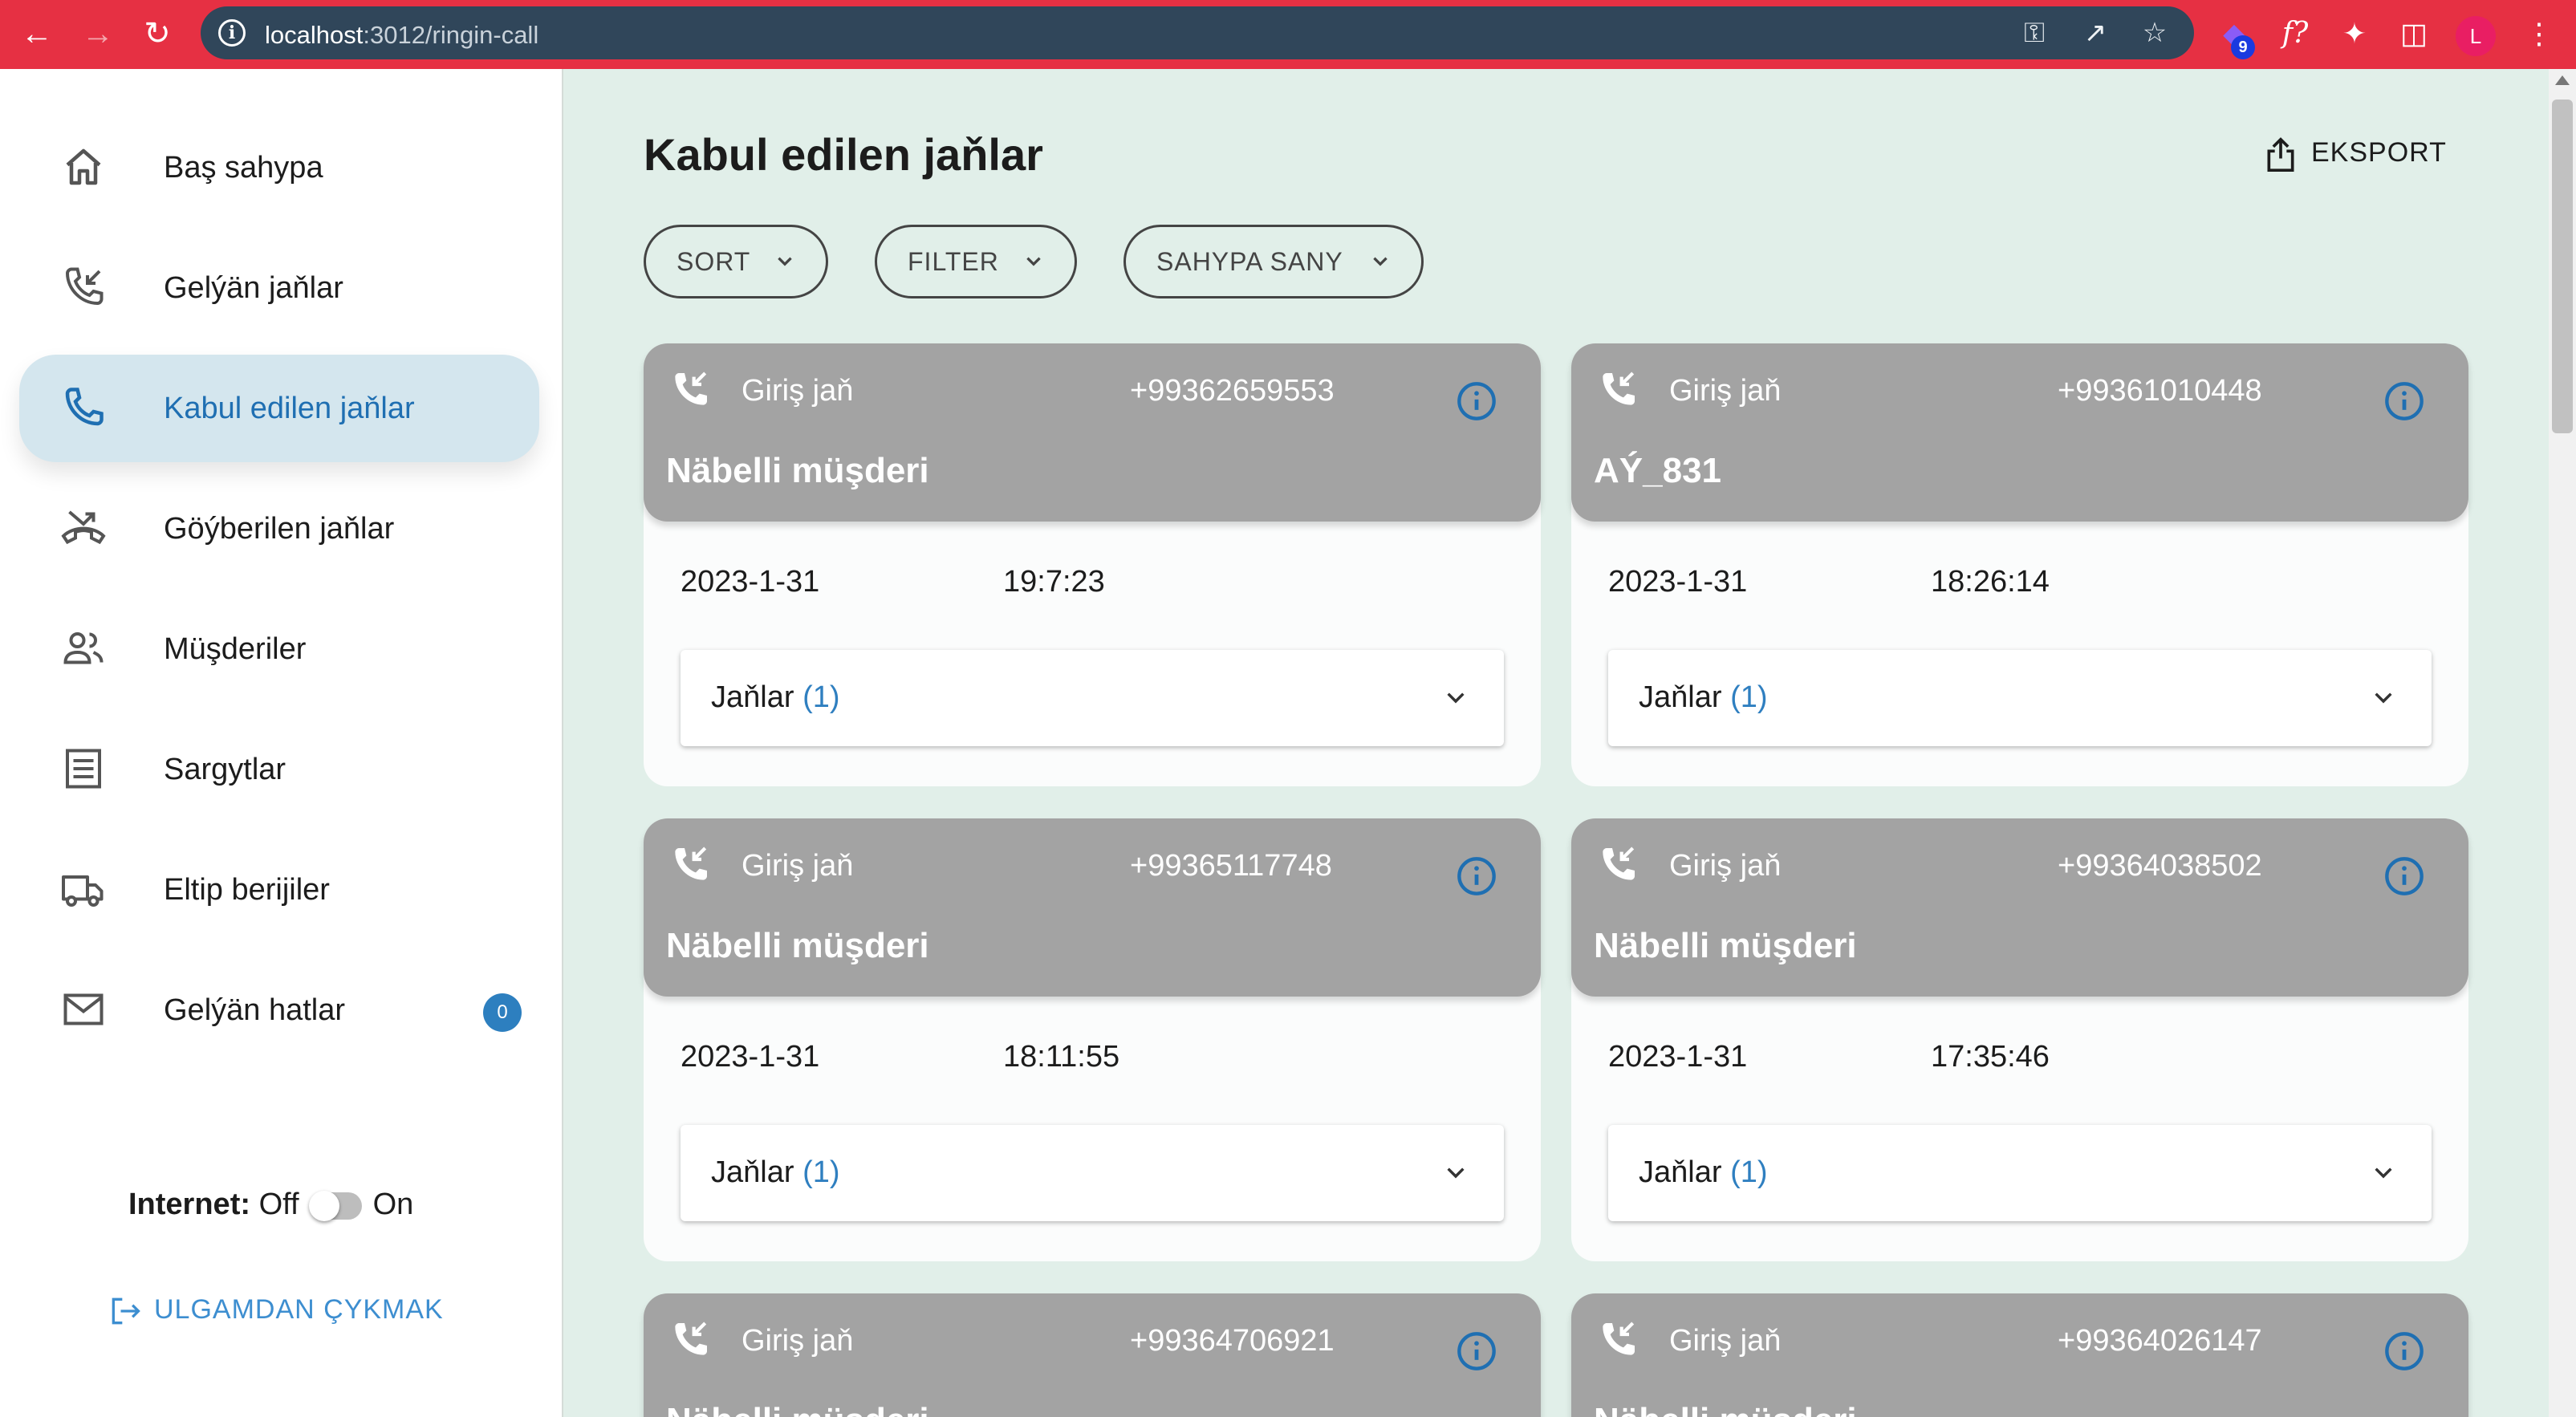 This screenshot has width=2576, height=1417. I want to click on truck-icon, so click(83, 891).